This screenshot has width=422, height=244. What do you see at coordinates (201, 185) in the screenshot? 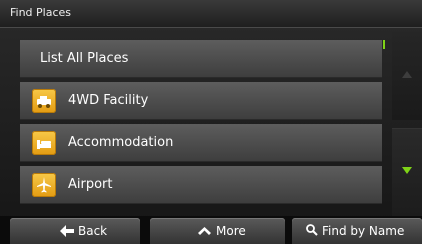
I see `list-item-airport: Airport` at bounding box center [201, 185].